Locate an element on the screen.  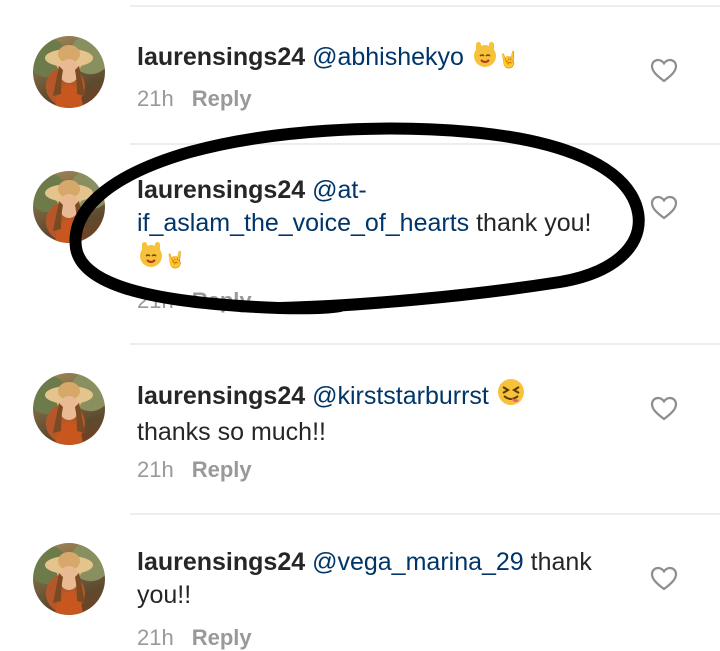
comment-text: laurensings24 @abhishekyo 🤘 is located at coordinates (367, 58).